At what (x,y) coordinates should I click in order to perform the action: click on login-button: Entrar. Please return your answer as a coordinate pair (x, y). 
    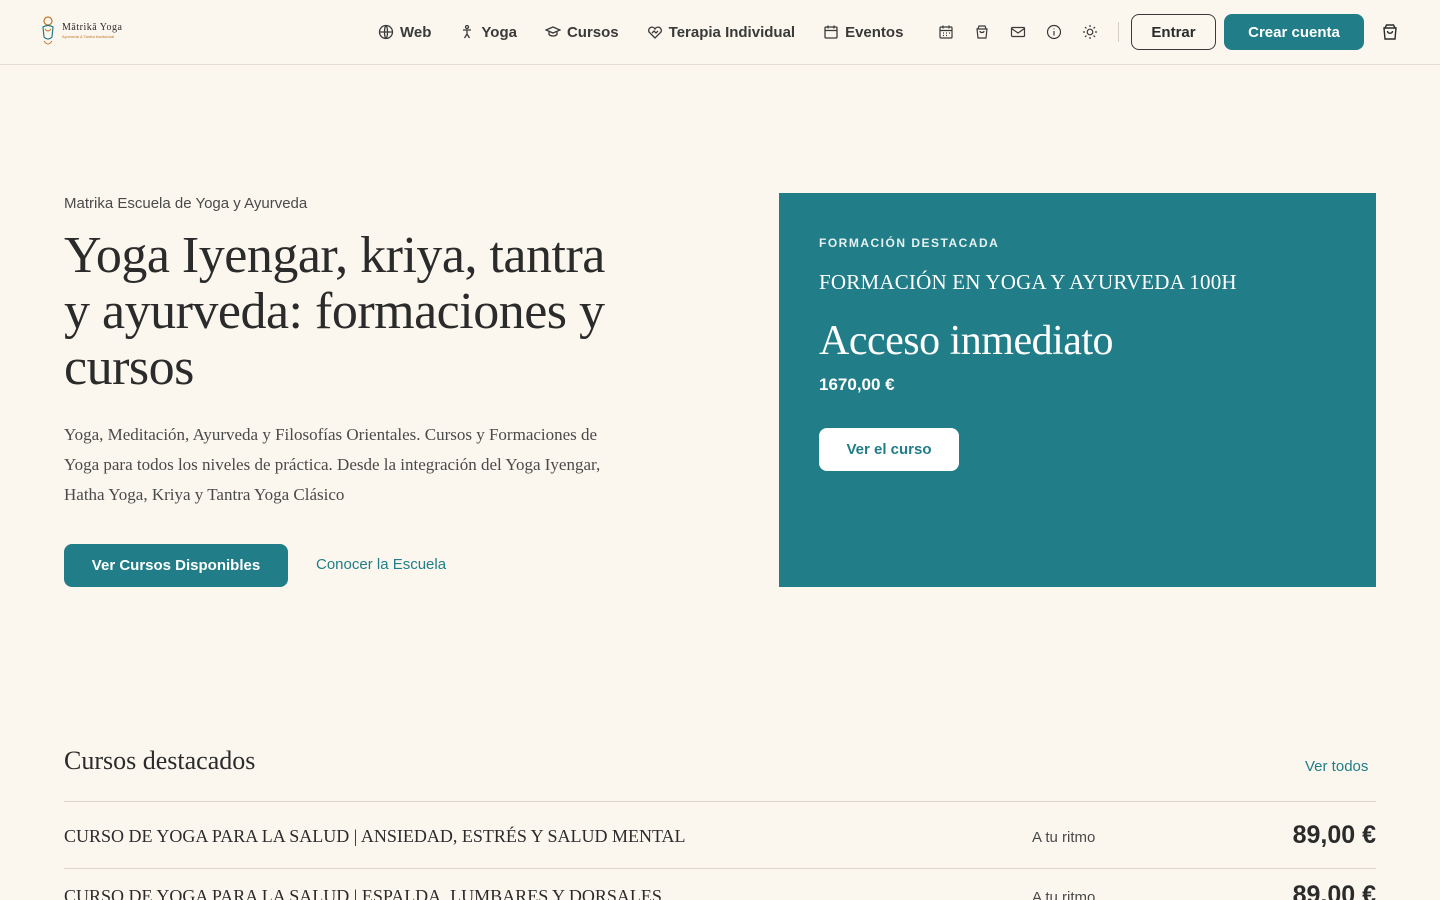
    Looking at the image, I should click on (1173, 32).